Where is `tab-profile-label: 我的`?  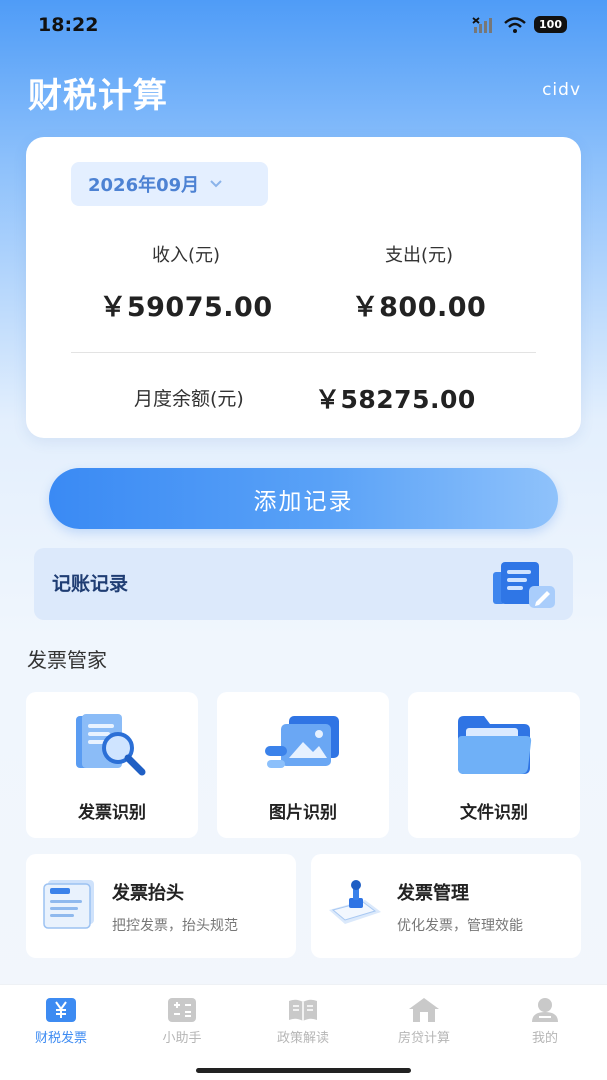
tab-profile-label: 我的 is located at coordinates (544, 1038).